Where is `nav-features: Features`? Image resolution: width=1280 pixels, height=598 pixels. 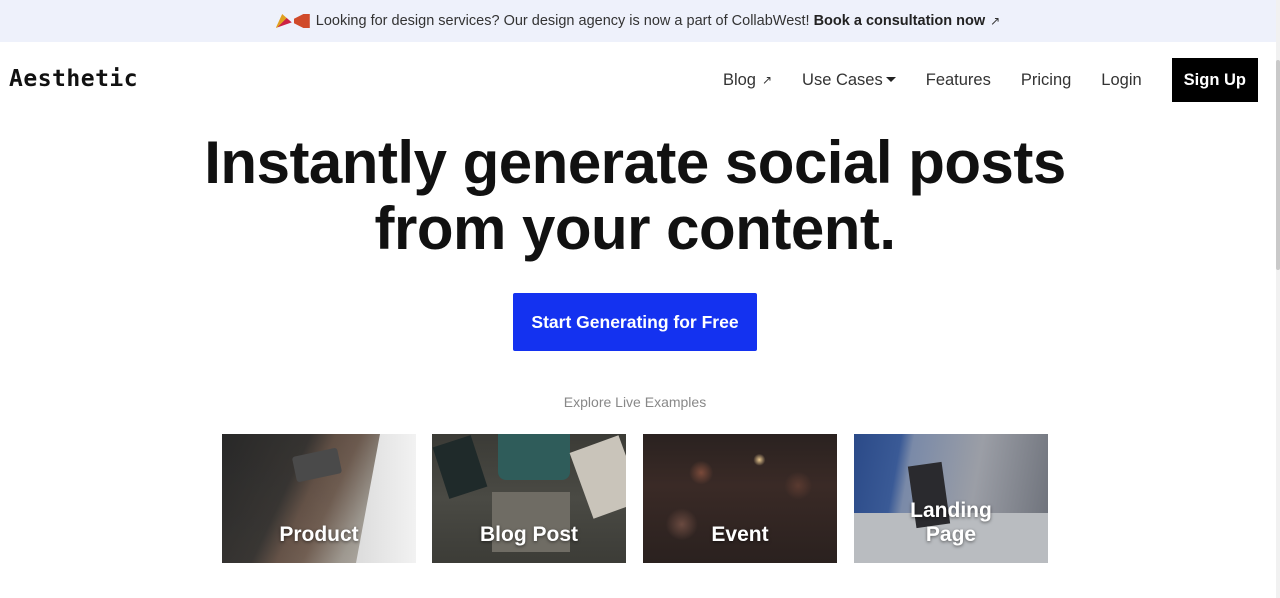
nav-features: Features is located at coordinates (958, 80).